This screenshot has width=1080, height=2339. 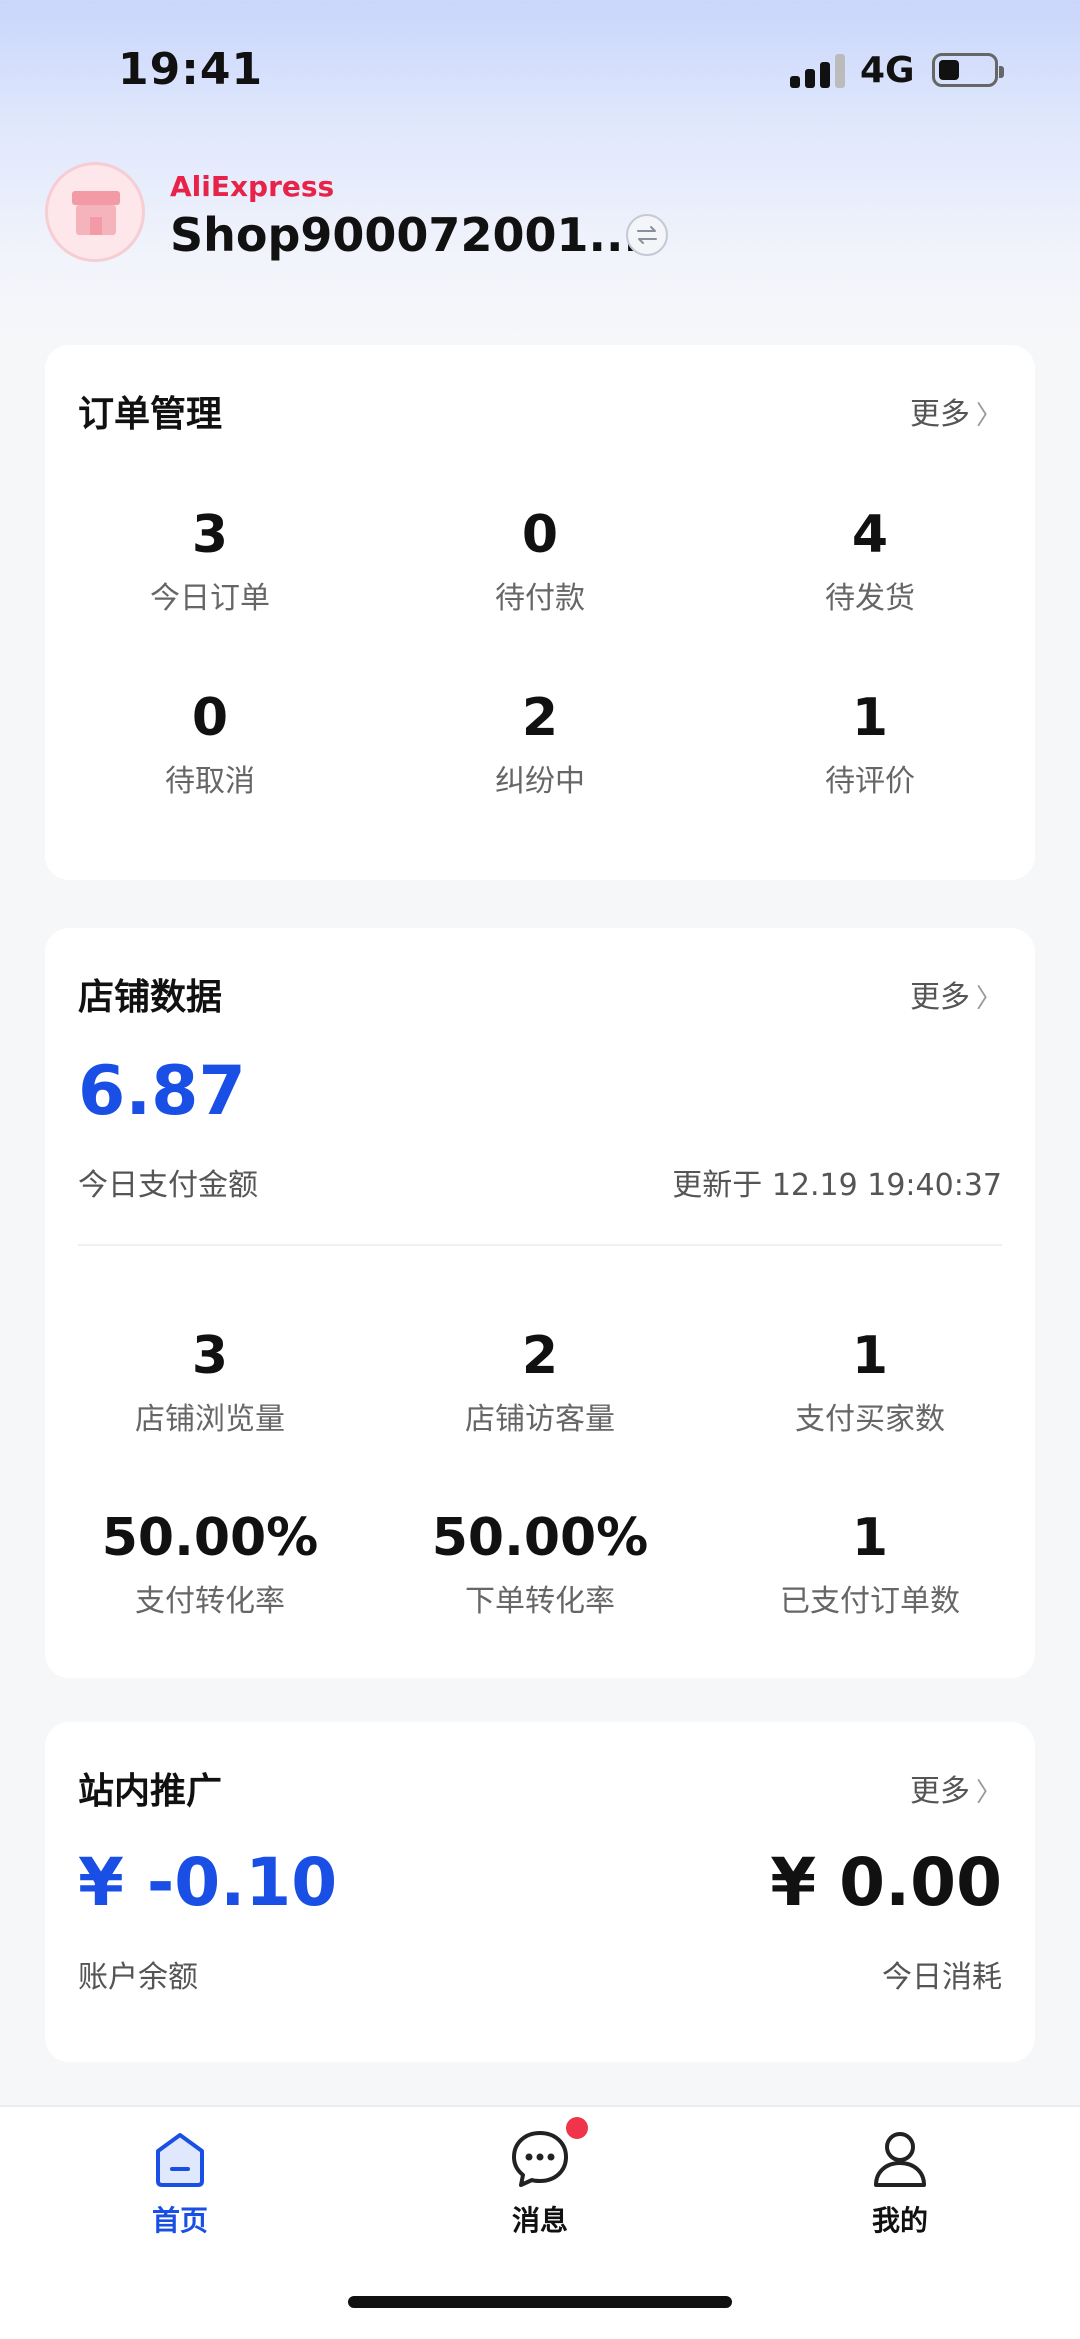 I want to click on status-bar: 19:41 4G, so click(x=540, y=70).